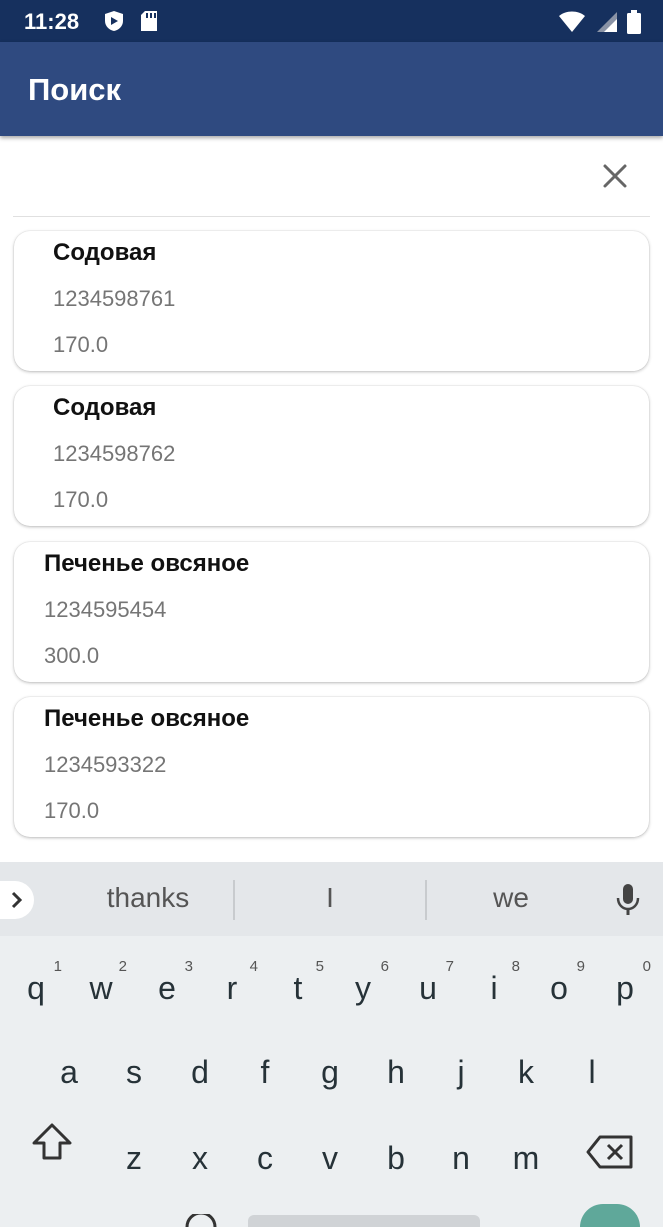 Image resolution: width=663 pixels, height=1232 pixels. What do you see at coordinates (52, 1144) in the screenshot?
I see `shift-icon` at bounding box center [52, 1144].